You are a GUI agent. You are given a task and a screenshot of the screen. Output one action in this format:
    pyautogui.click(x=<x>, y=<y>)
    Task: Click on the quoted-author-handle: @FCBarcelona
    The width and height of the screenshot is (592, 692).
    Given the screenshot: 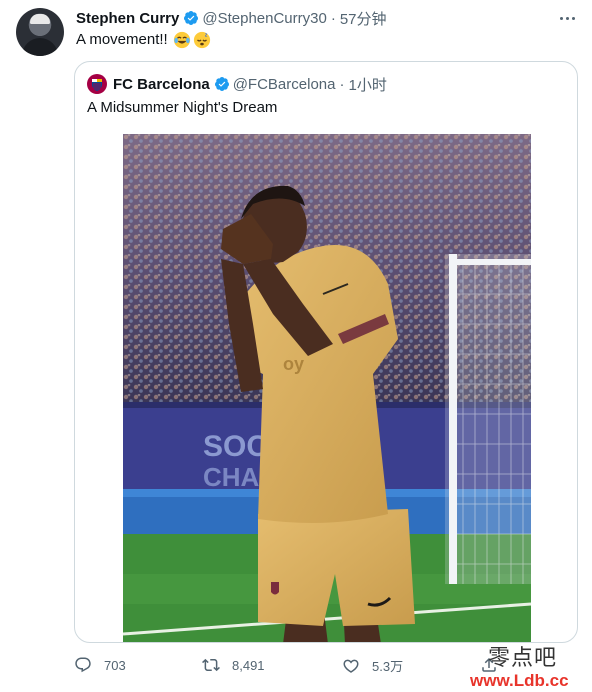 What is the action you would take?
    pyautogui.click(x=284, y=84)
    